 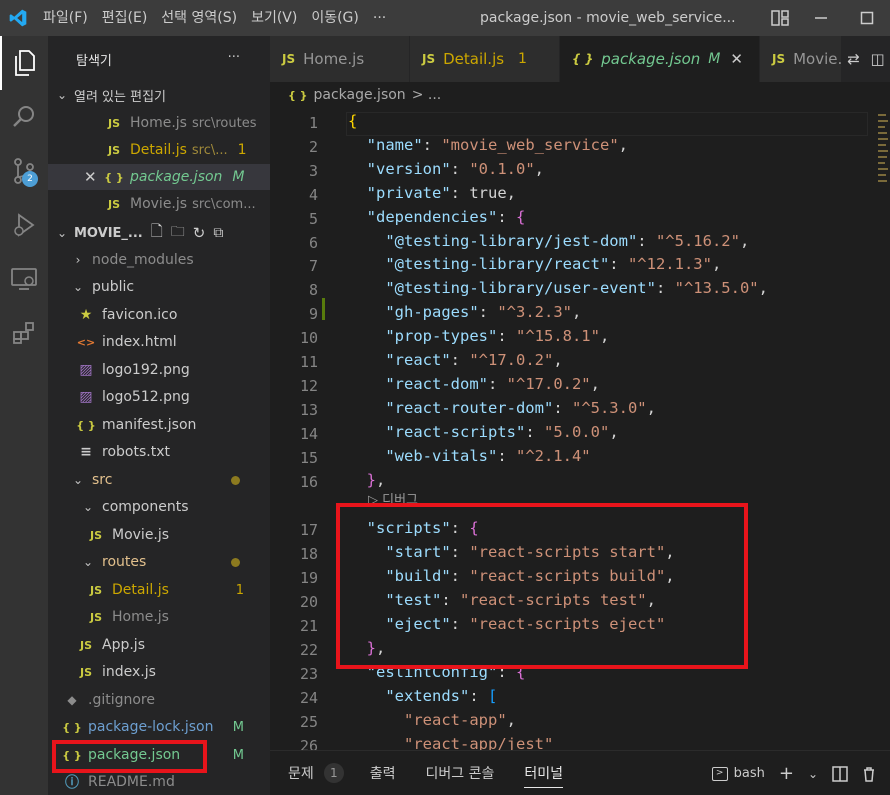 I want to click on tab-detail-js: JS Detail.js 1, so click(x=485, y=59).